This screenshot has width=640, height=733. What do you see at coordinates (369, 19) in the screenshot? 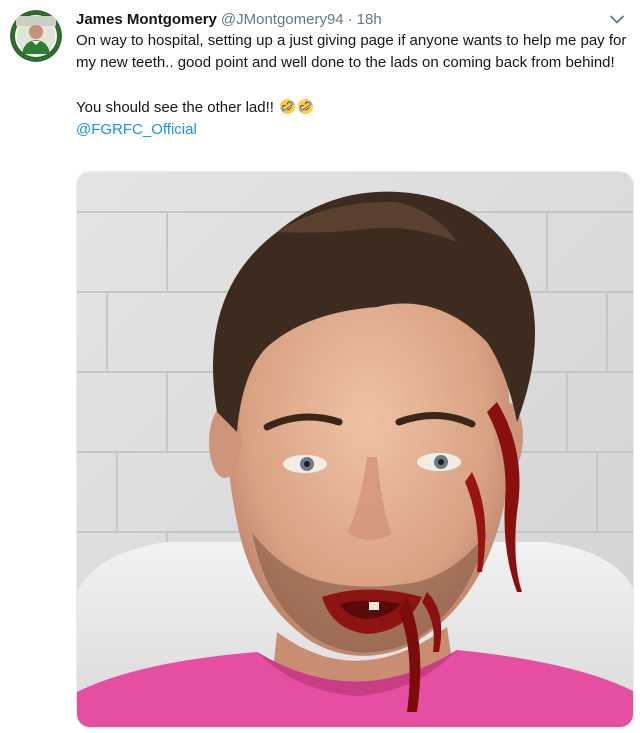
I see `tweet-timestamp: 18h` at bounding box center [369, 19].